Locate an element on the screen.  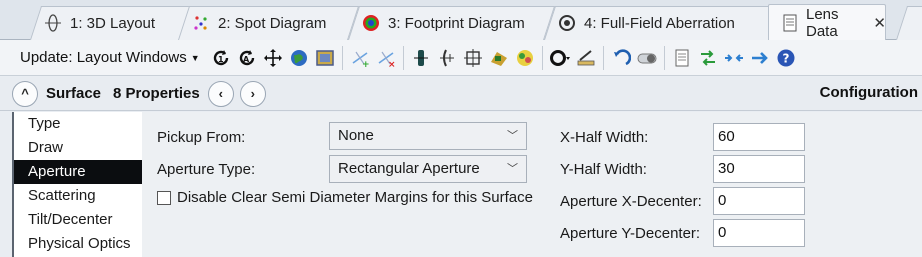
tab-spot-diagram: 2: Spot Diagram is located at coordinates (269, 23).